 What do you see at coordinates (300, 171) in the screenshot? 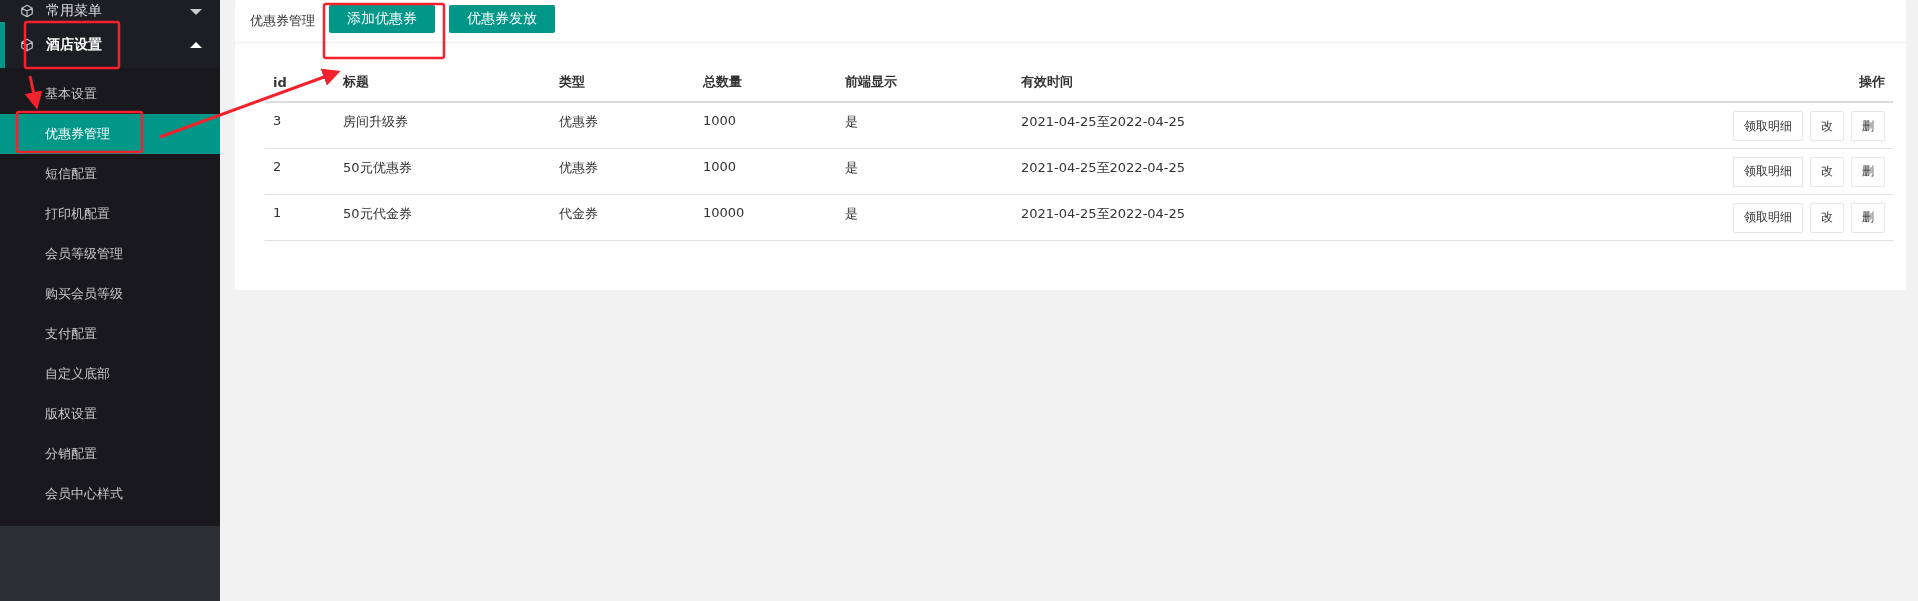
I see `table-cell: 2` at bounding box center [300, 171].